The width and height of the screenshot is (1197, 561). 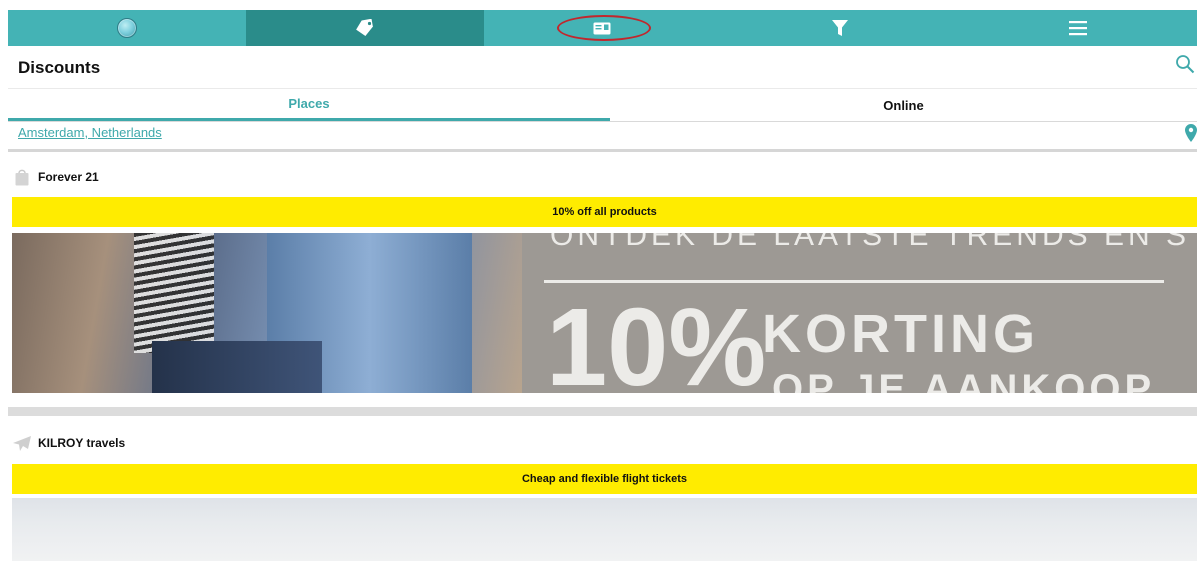 What do you see at coordinates (1185, 64) in the screenshot?
I see `search-icon` at bounding box center [1185, 64].